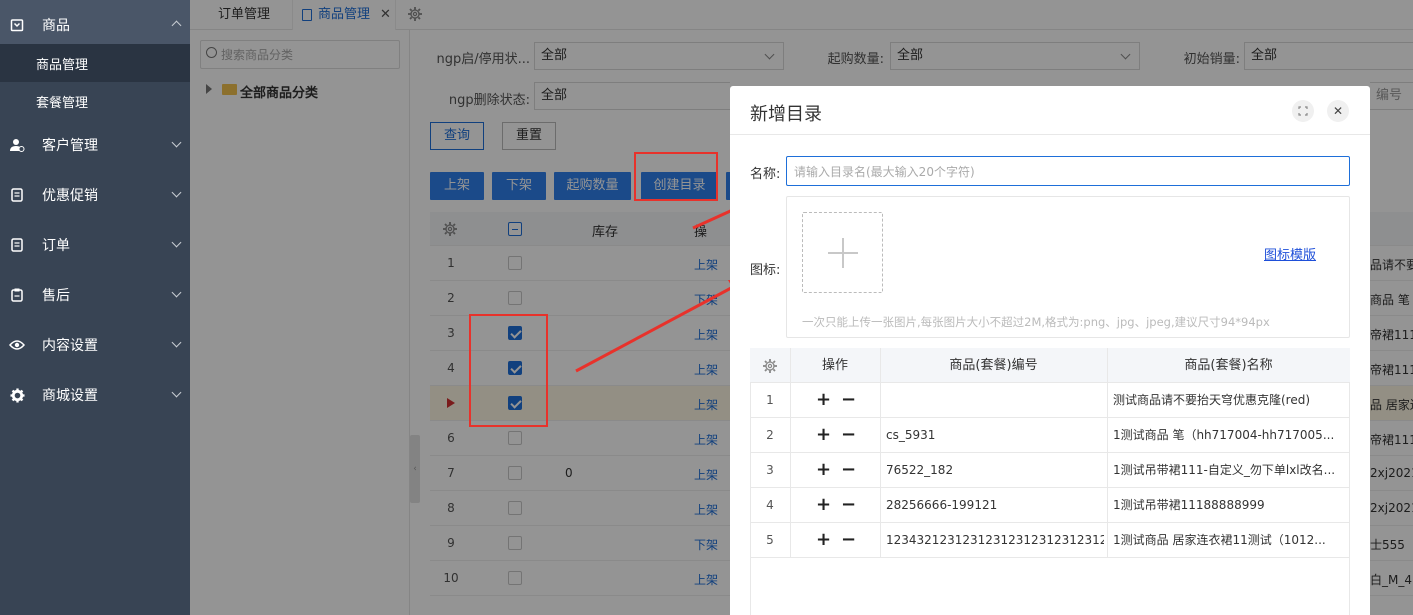  Describe the element at coordinates (17, 345) in the screenshot. I see `eye-icon` at that location.